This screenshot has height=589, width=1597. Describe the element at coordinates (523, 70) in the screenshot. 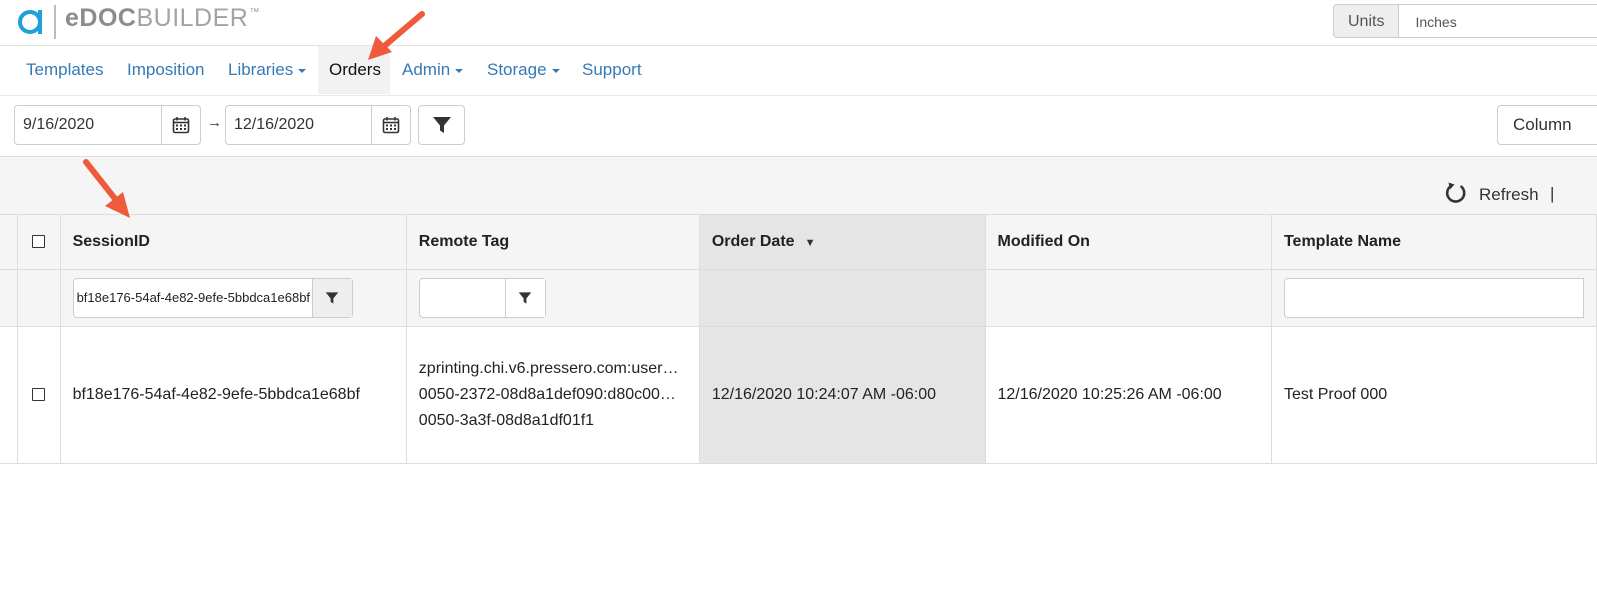

I see `nav-storage: Storage` at that location.